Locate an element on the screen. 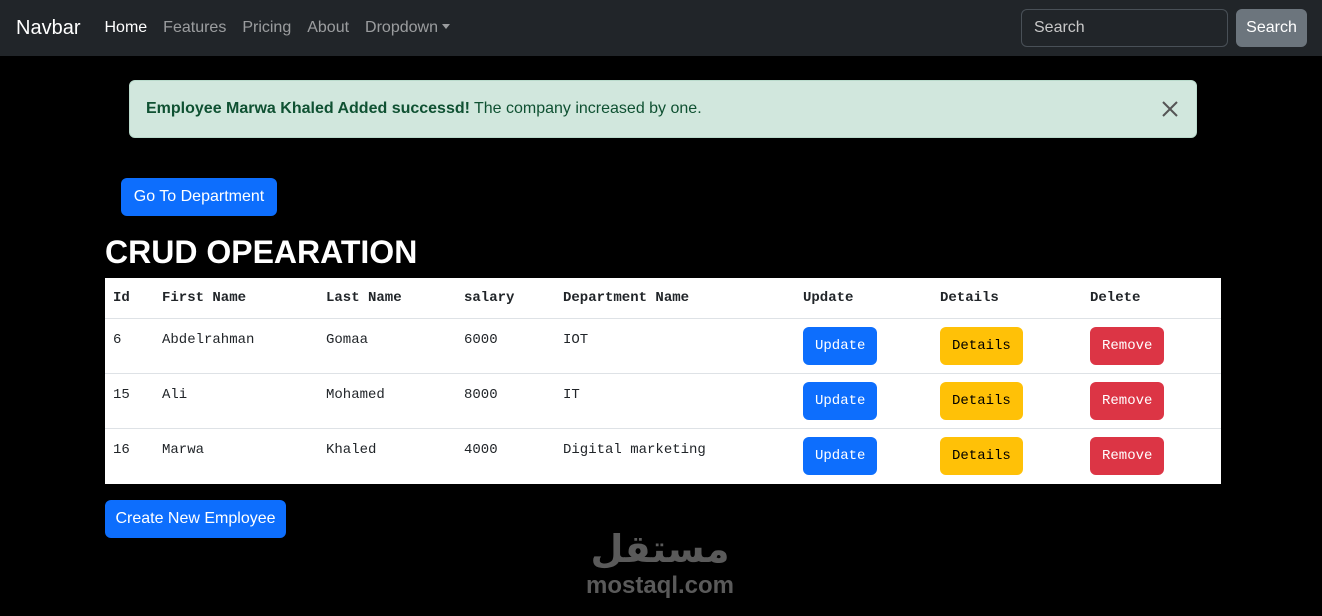  watermark-latin: mostaql.com is located at coordinates (660, 585).